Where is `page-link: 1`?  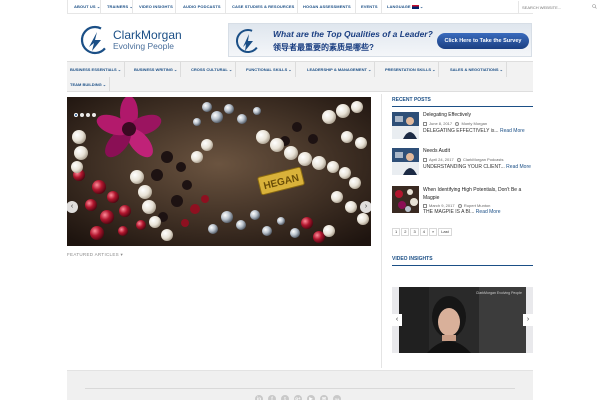 page-link: 1 is located at coordinates (396, 232).